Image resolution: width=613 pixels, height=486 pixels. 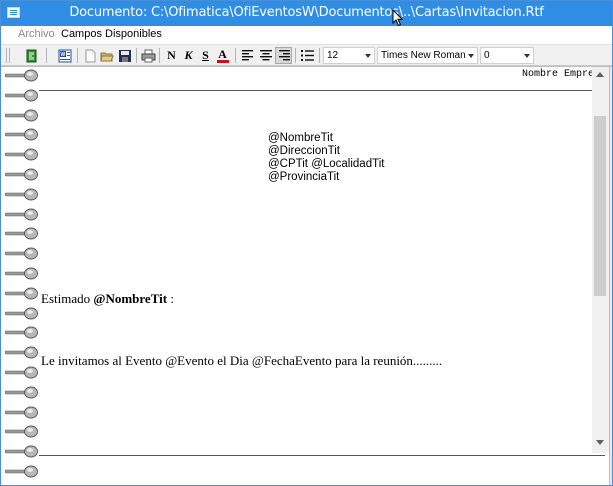 What do you see at coordinates (111, 34) in the screenshot?
I see `menu-campos-disponibles: Campos Disponibles` at bounding box center [111, 34].